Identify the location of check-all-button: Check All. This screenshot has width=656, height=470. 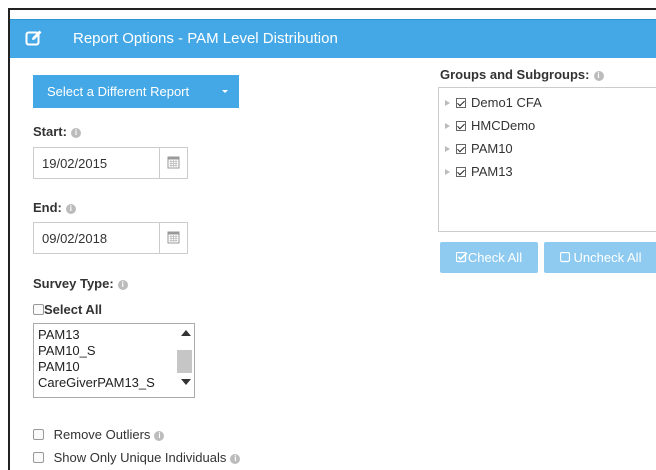
(489, 257).